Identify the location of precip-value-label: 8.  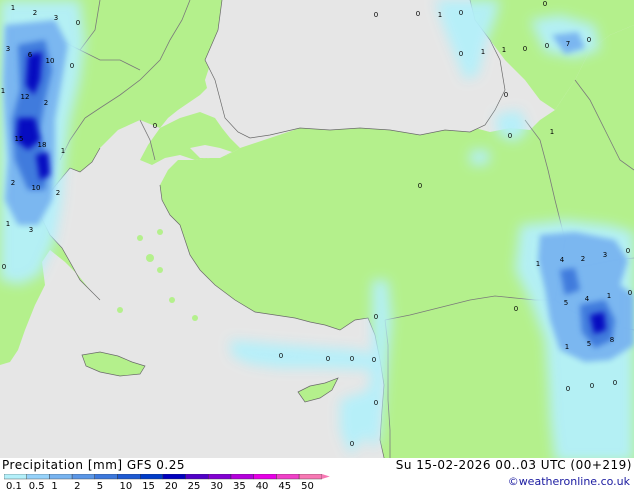
(612, 340).